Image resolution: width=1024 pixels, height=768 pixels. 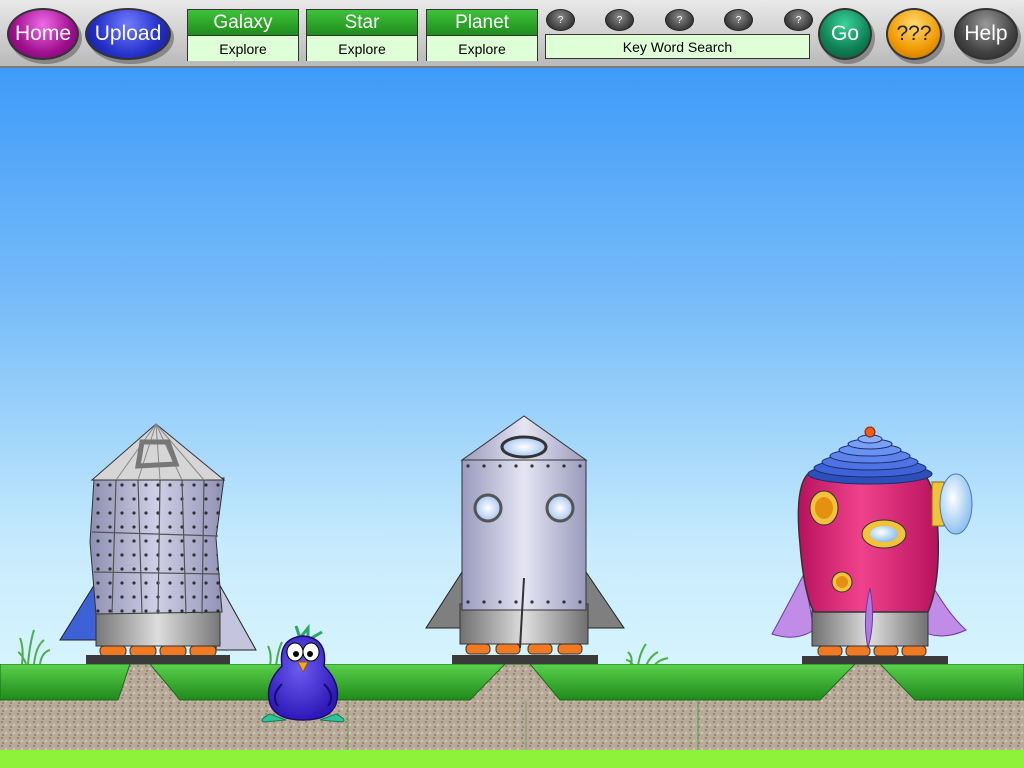 I want to click on go-button: Go, so click(x=845, y=34).